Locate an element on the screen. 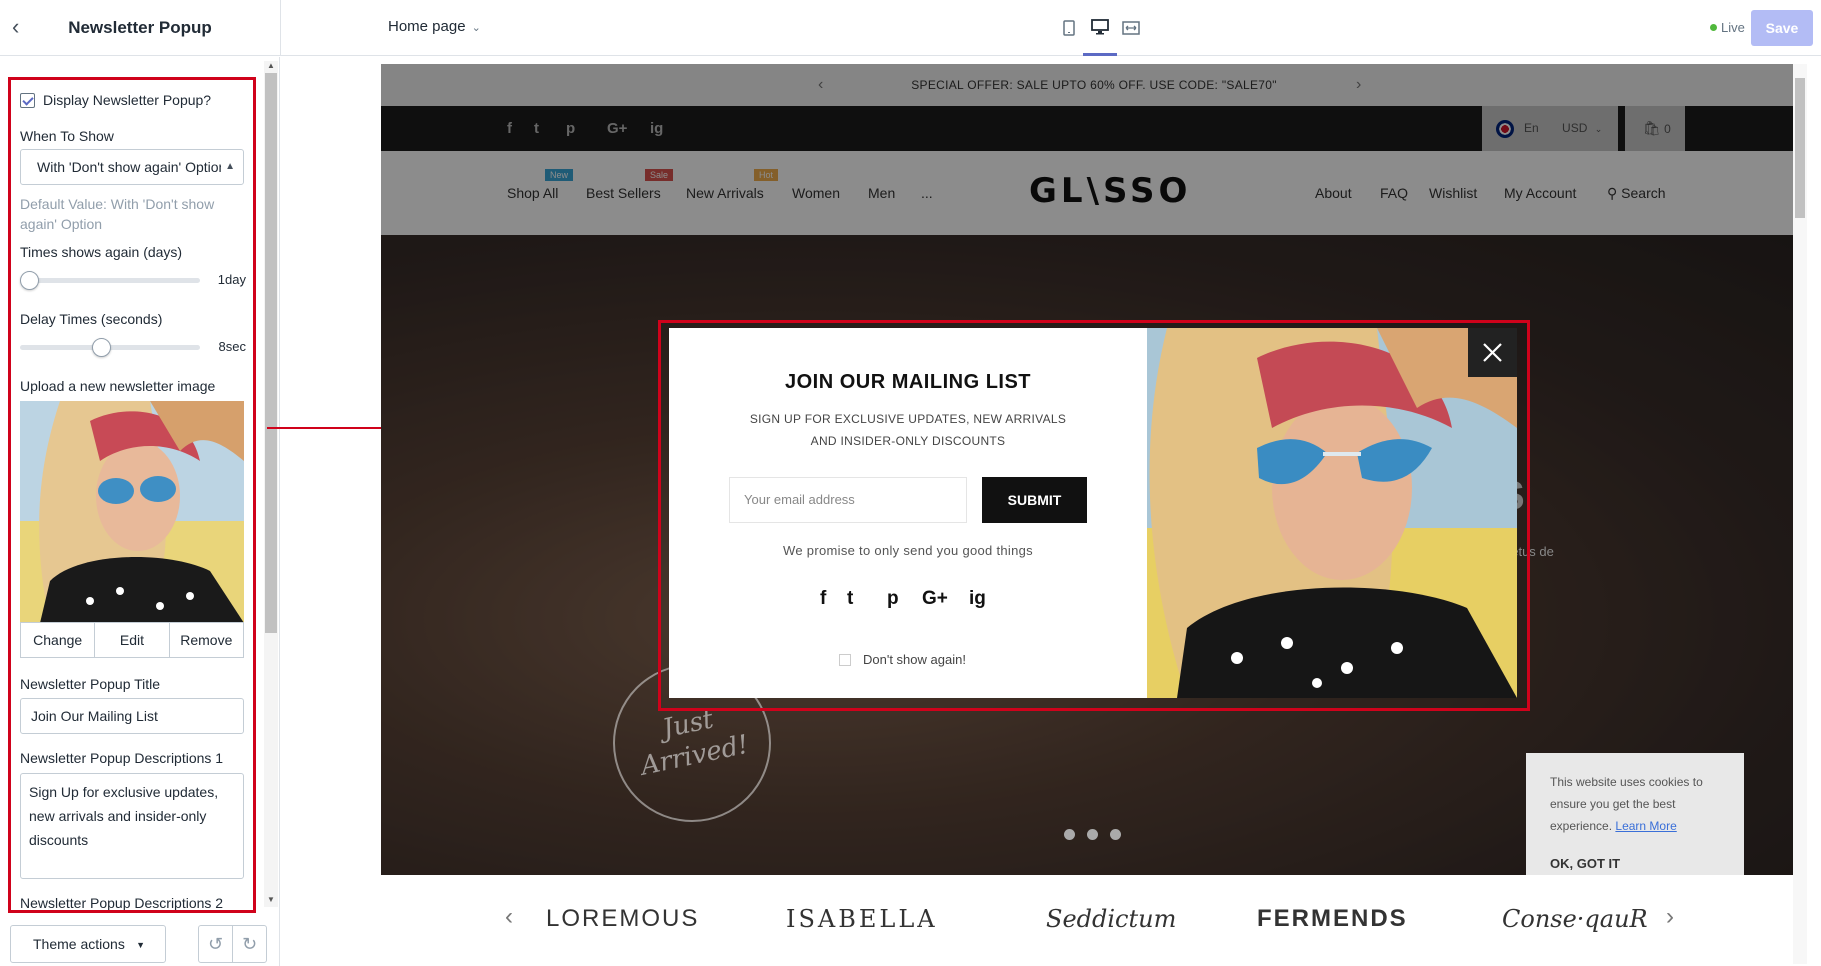  live-label: Live is located at coordinates (1733, 27).